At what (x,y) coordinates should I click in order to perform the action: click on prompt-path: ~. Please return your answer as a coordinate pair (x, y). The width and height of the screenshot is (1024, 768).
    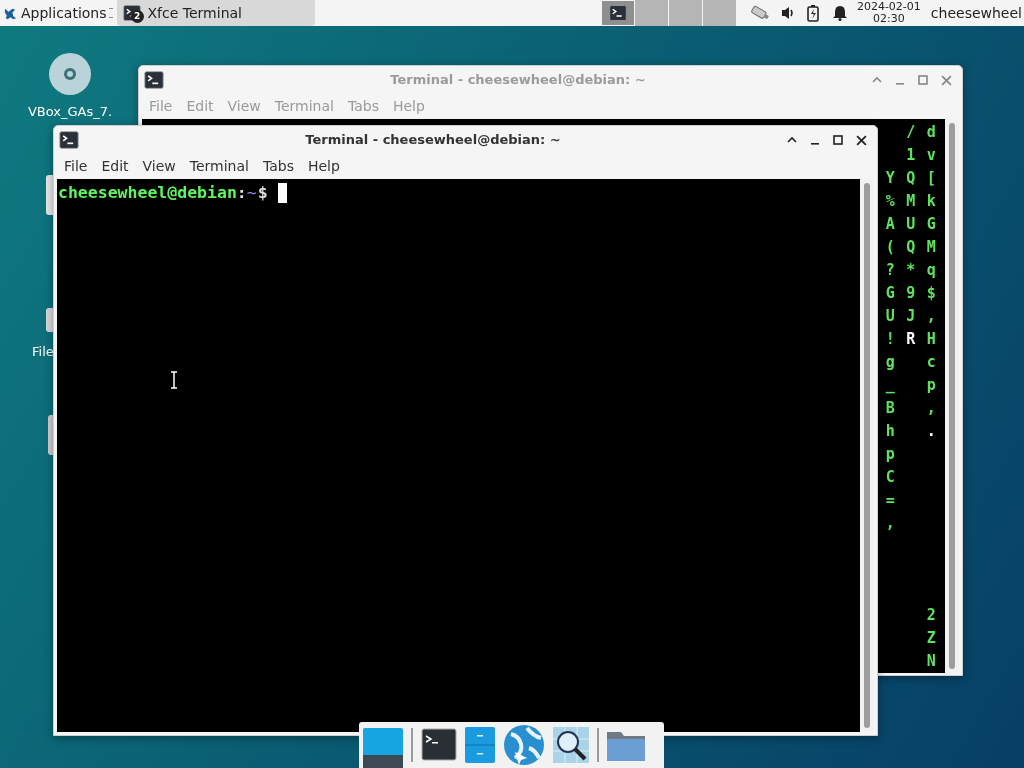
    Looking at the image, I should click on (251, 193).